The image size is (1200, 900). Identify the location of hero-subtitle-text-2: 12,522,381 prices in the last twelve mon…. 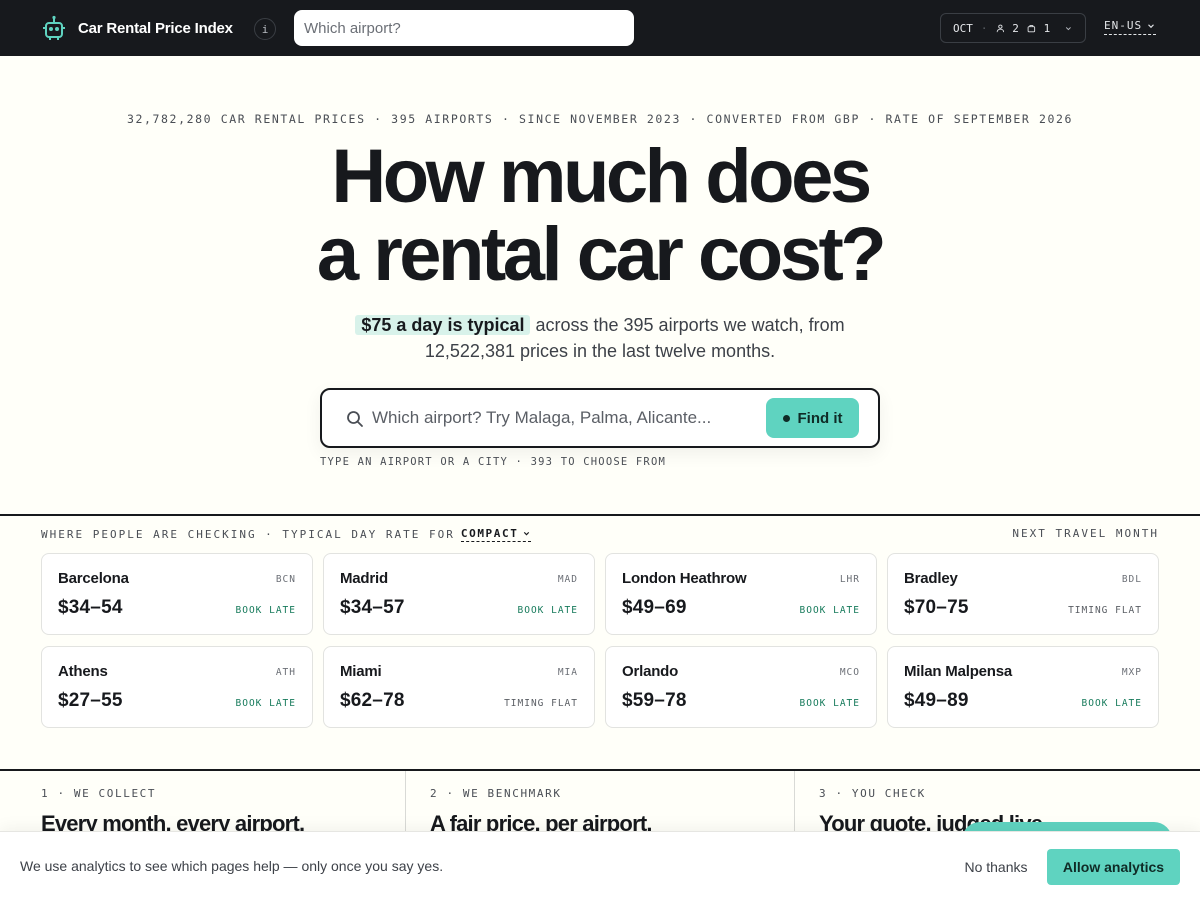
(600, 351).